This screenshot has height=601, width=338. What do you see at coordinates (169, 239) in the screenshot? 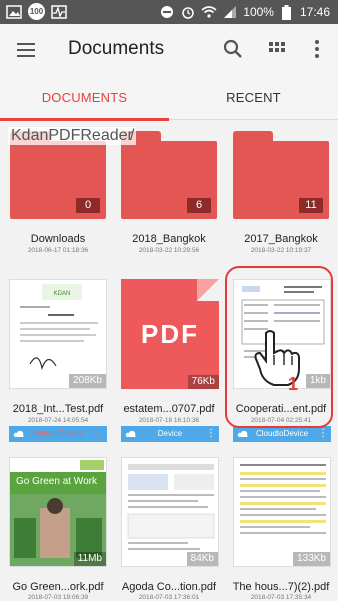
I see `folder-name: 2018_Bangkok` at bounding box center [169, 239].